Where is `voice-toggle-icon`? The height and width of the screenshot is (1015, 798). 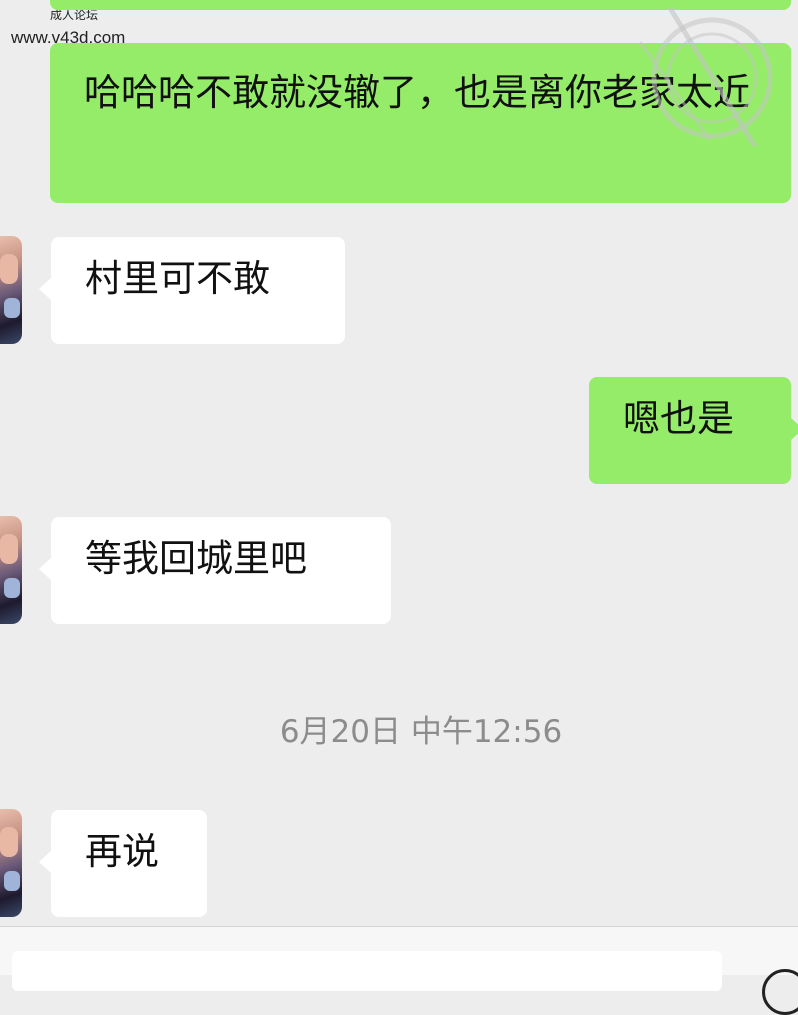
voice-toggle-icon is located at coordinates (780, 992).